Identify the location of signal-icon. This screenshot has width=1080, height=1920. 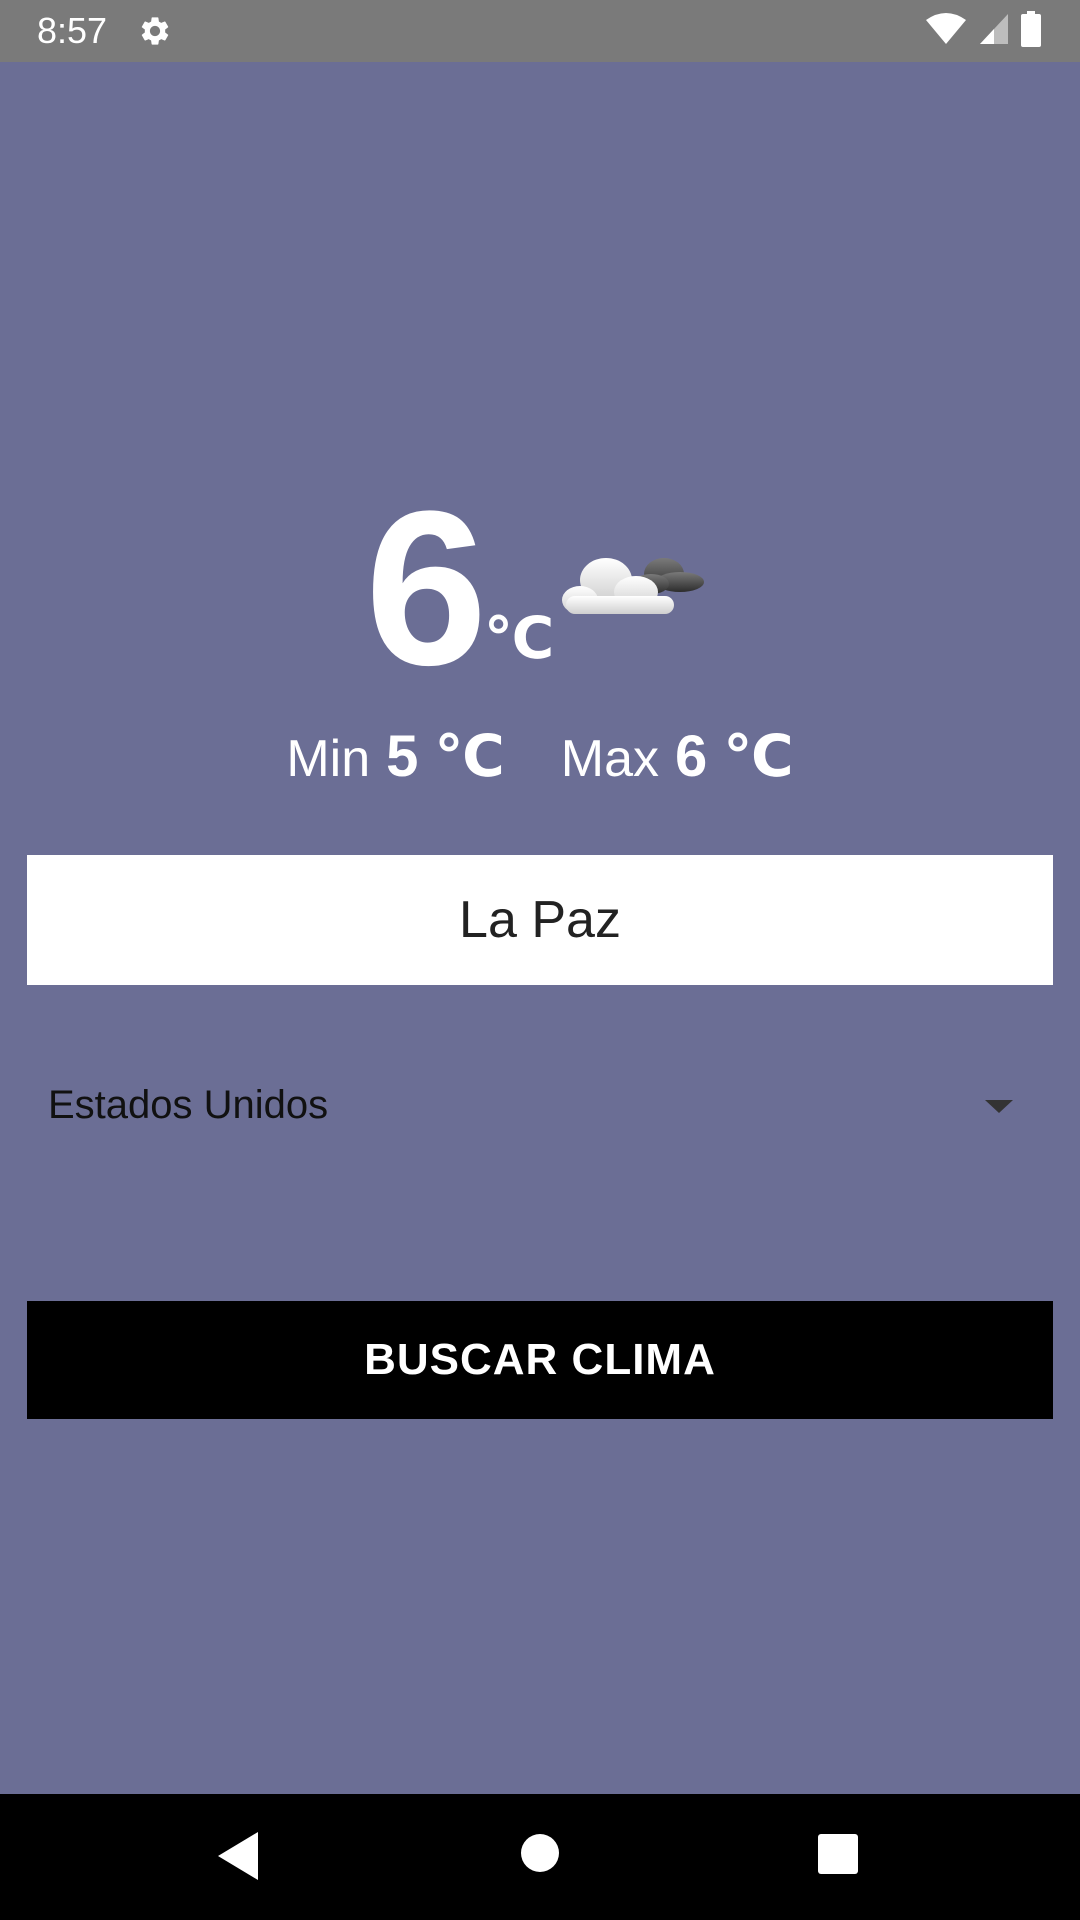
(994, 31).